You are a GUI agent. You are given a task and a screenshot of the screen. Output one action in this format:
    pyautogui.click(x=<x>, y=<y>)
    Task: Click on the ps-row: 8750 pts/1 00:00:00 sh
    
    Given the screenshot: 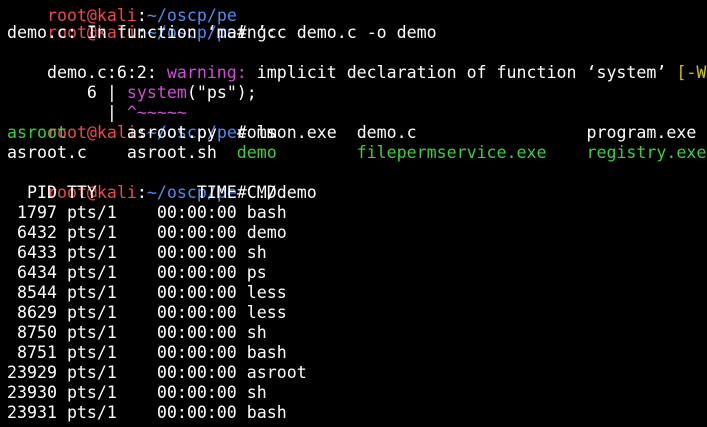 What is the action you would take?
    pyautogui.click(x=137, y=332)
    